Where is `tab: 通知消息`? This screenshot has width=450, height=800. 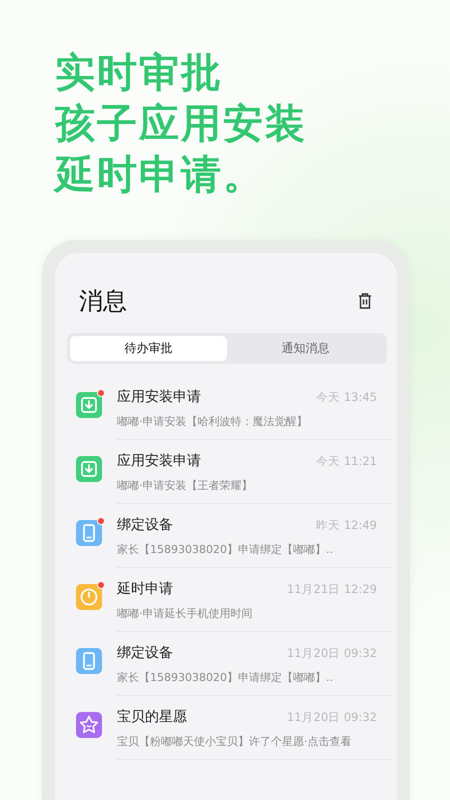
tab: 通知消息 is located at coordinates (305, 348).